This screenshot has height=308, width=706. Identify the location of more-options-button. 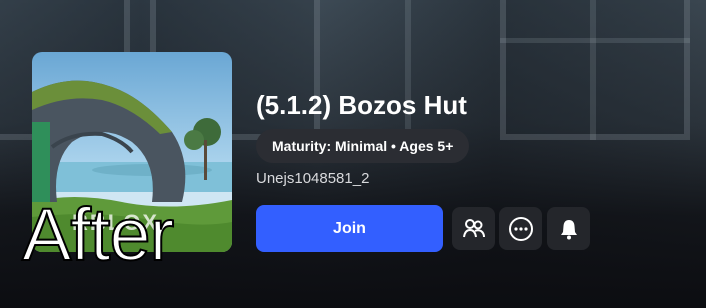
(520, 228).